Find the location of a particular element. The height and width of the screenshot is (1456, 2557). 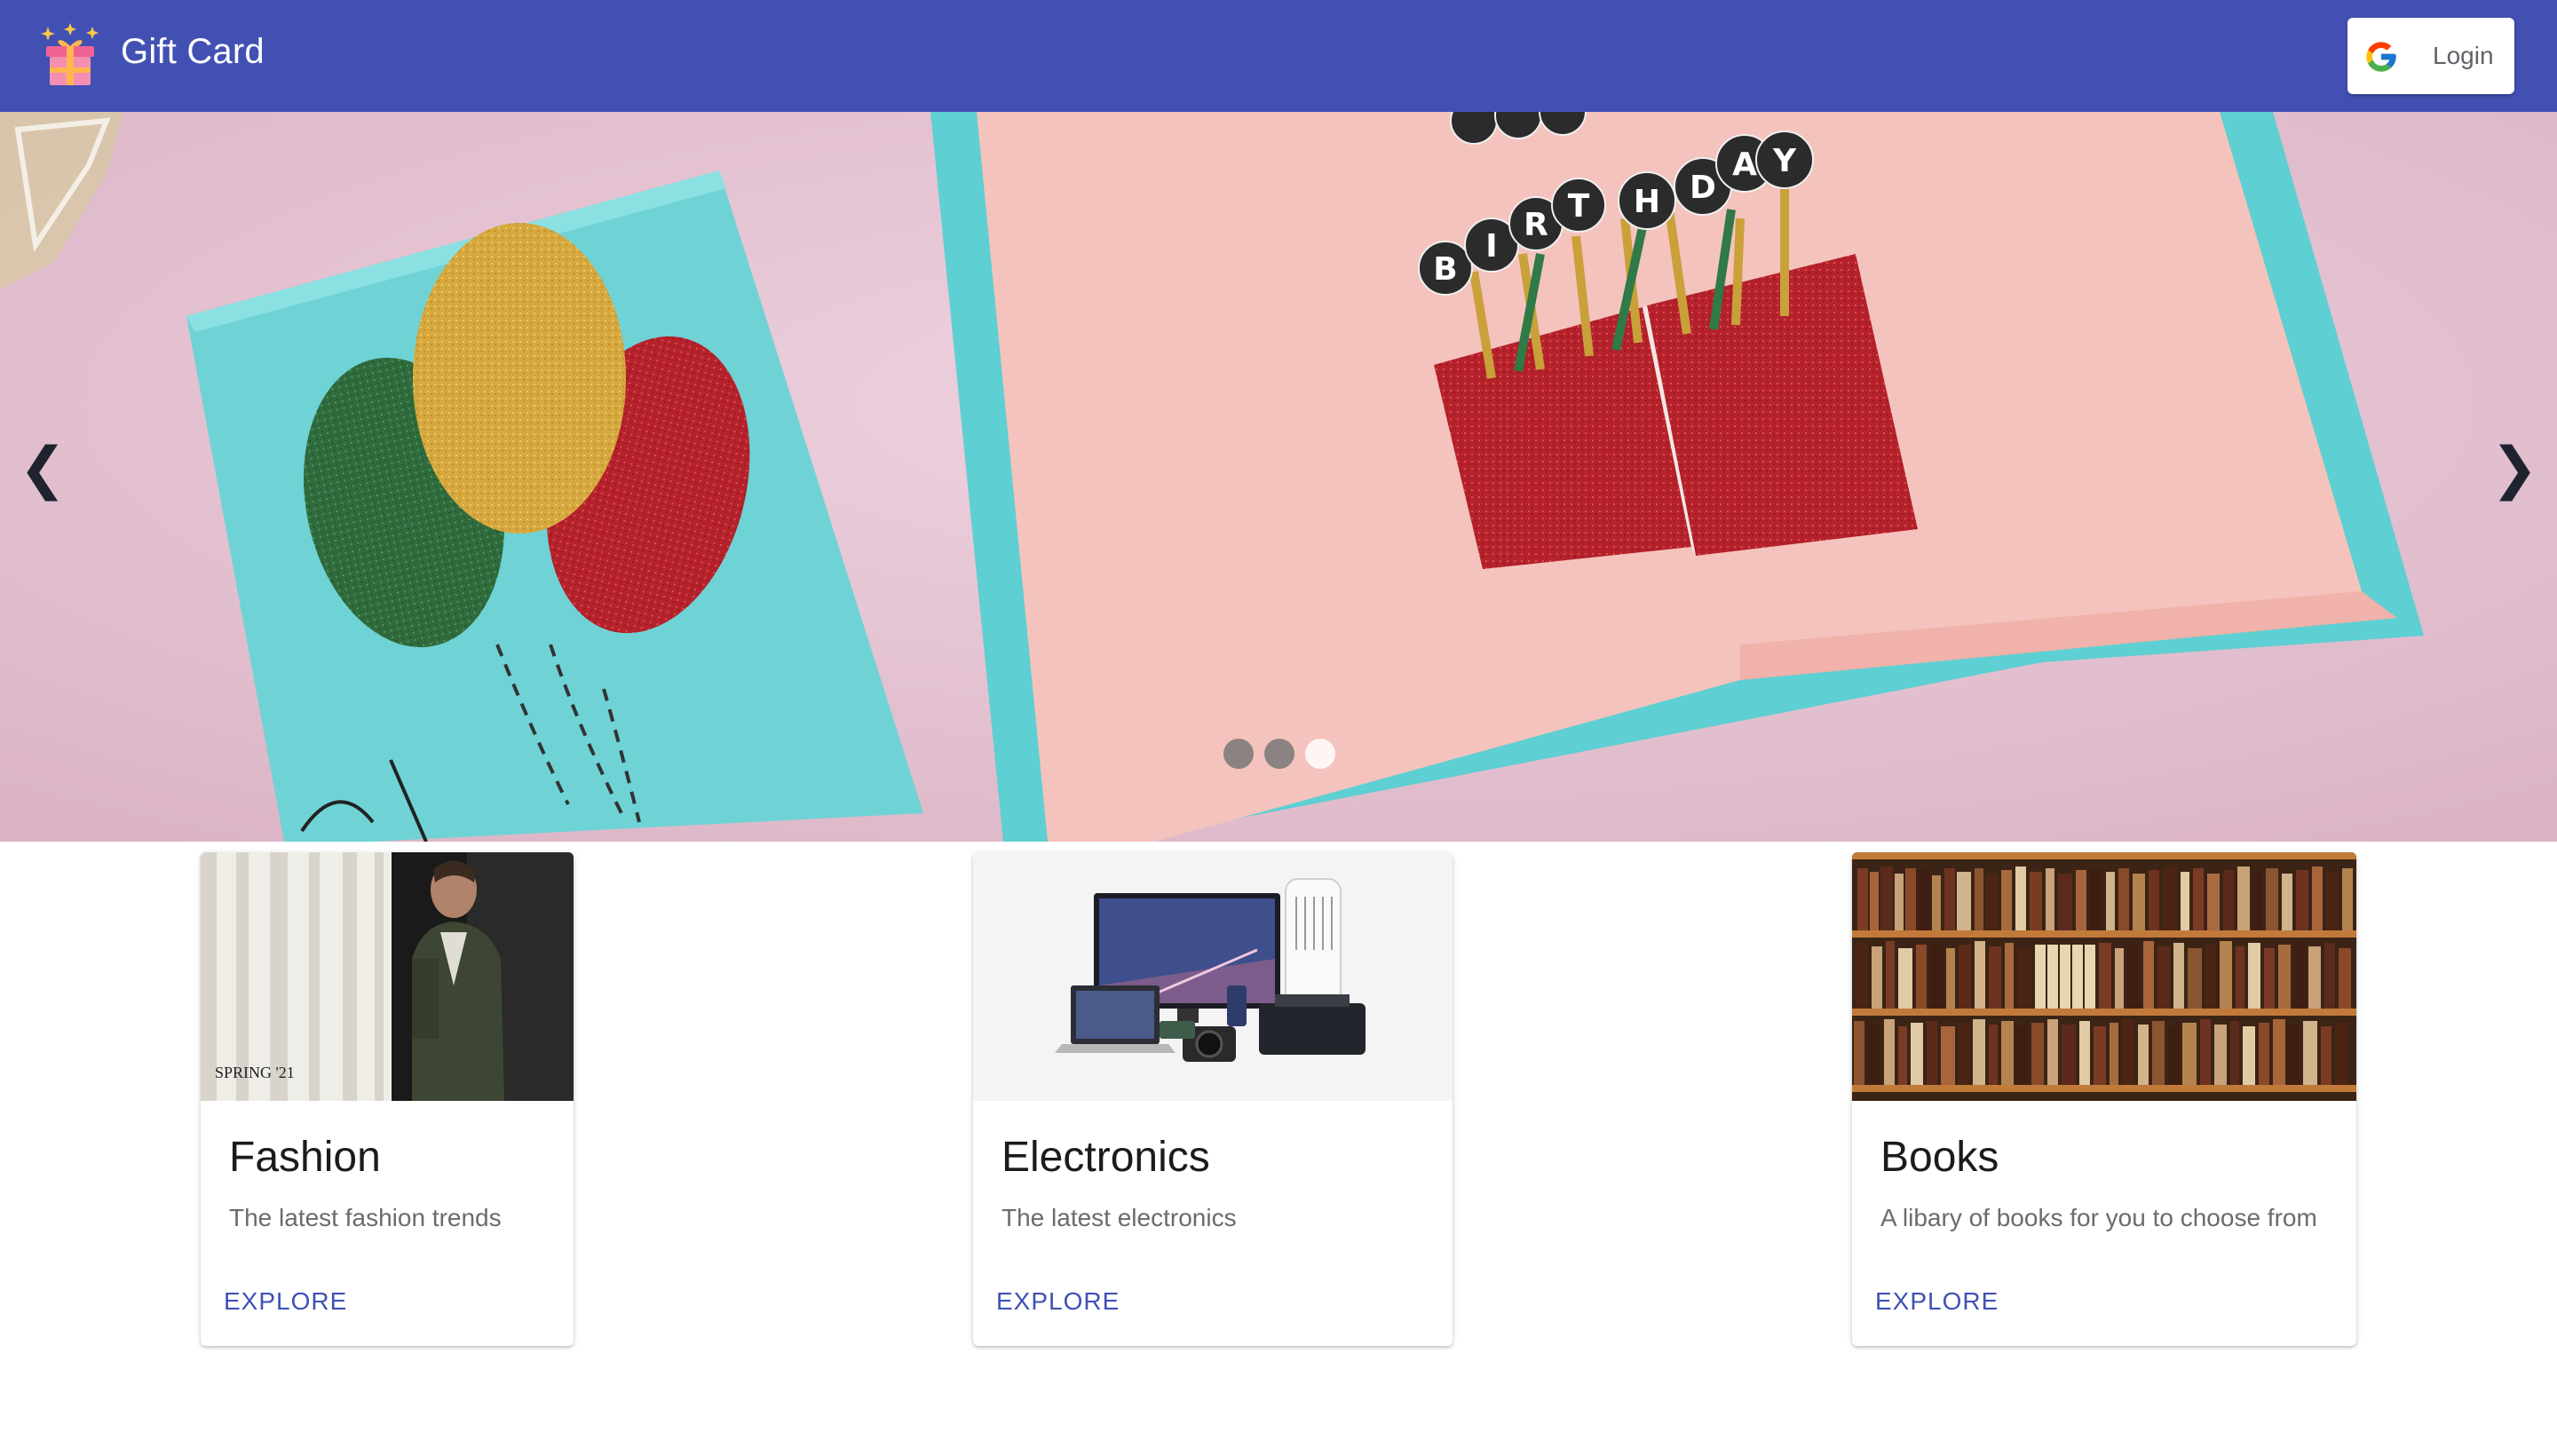

card-description: The latest fashion trends is located at coordinates (365, 1217).